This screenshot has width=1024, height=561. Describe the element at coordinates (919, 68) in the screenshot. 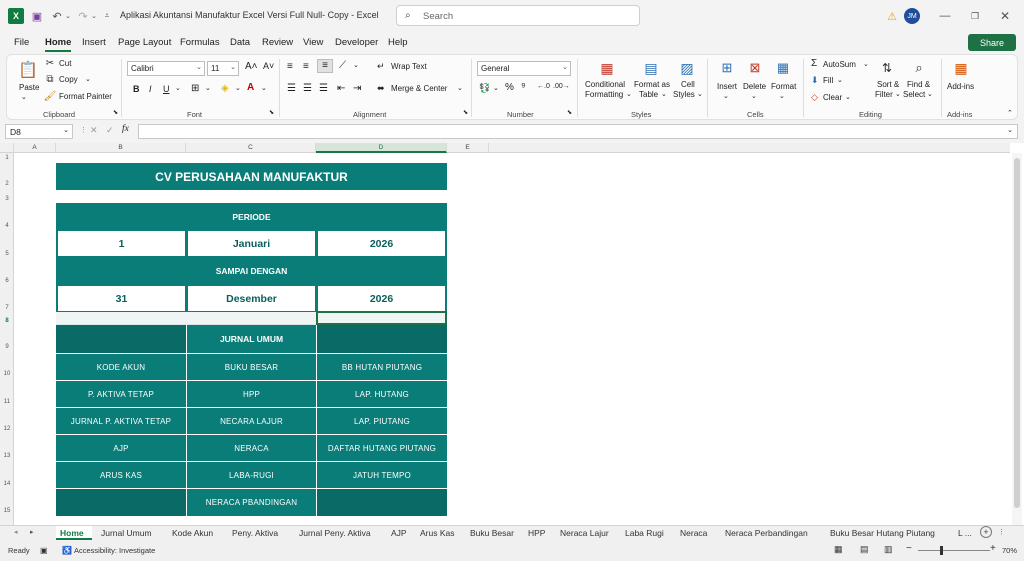

I see `find-select-icon: ⌕` at that location.